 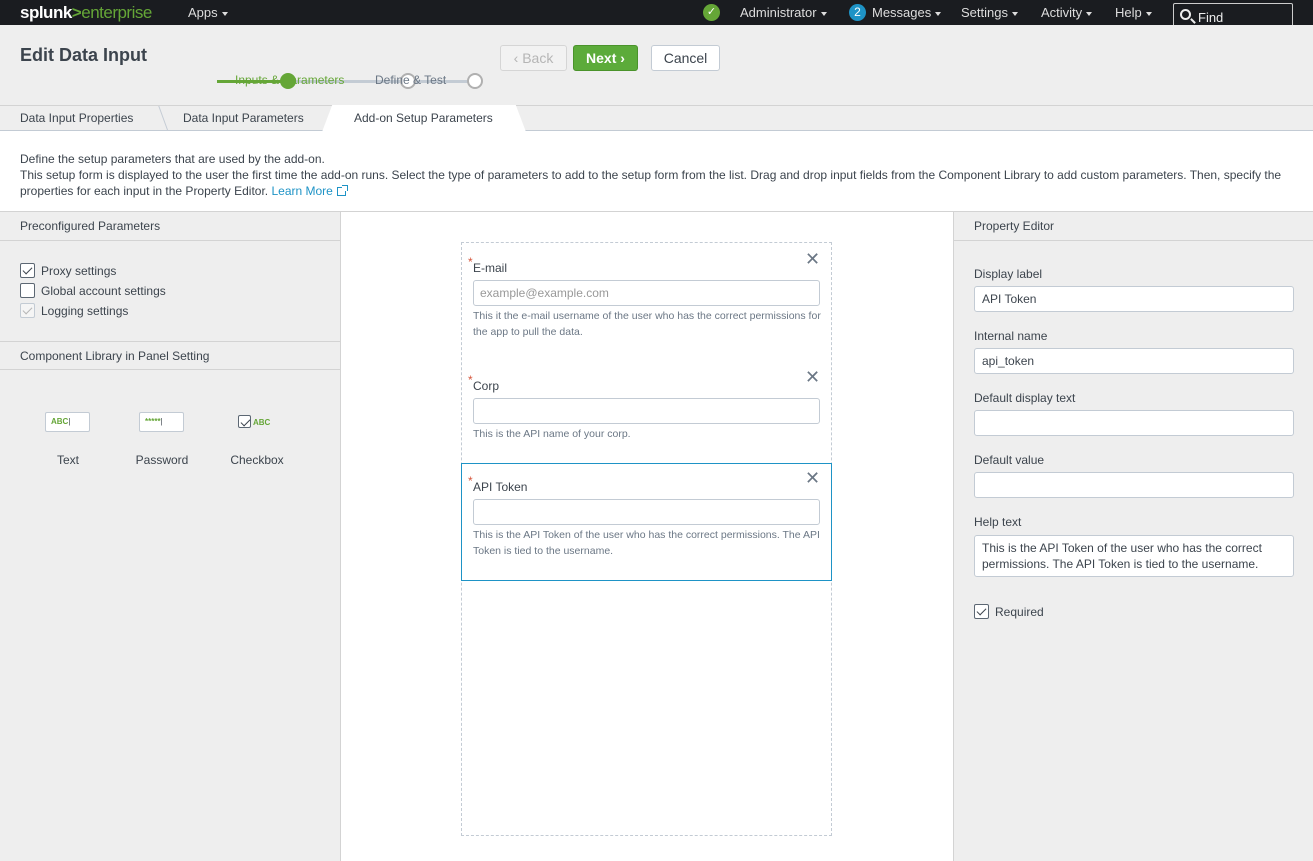 I want to click on corp-help-text: This is the API name of your corp., so click(x=552, y=434).